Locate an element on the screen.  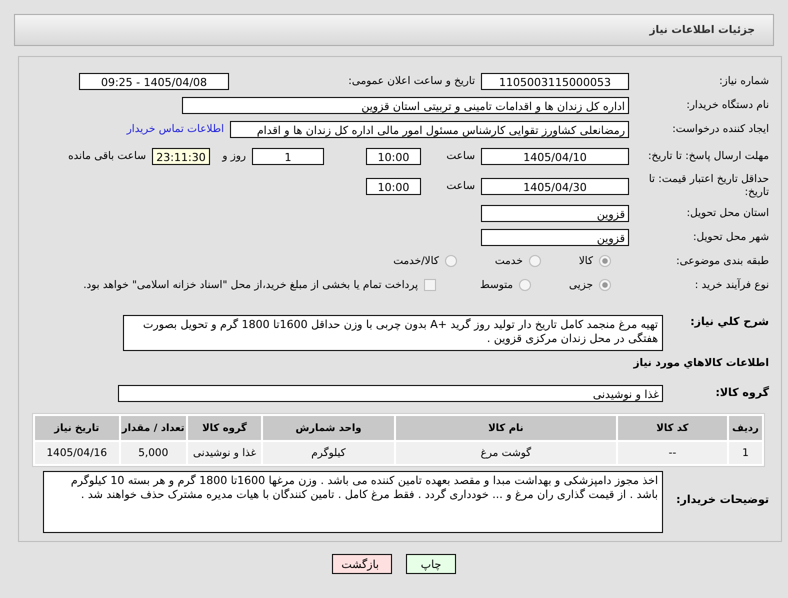
checkbox-label: پرداخت تمام یا بخشی از مبلغ خرید،از محل "اسناد خزانه اسلامی" خواهد بود. is located at coordinates (250, 285).